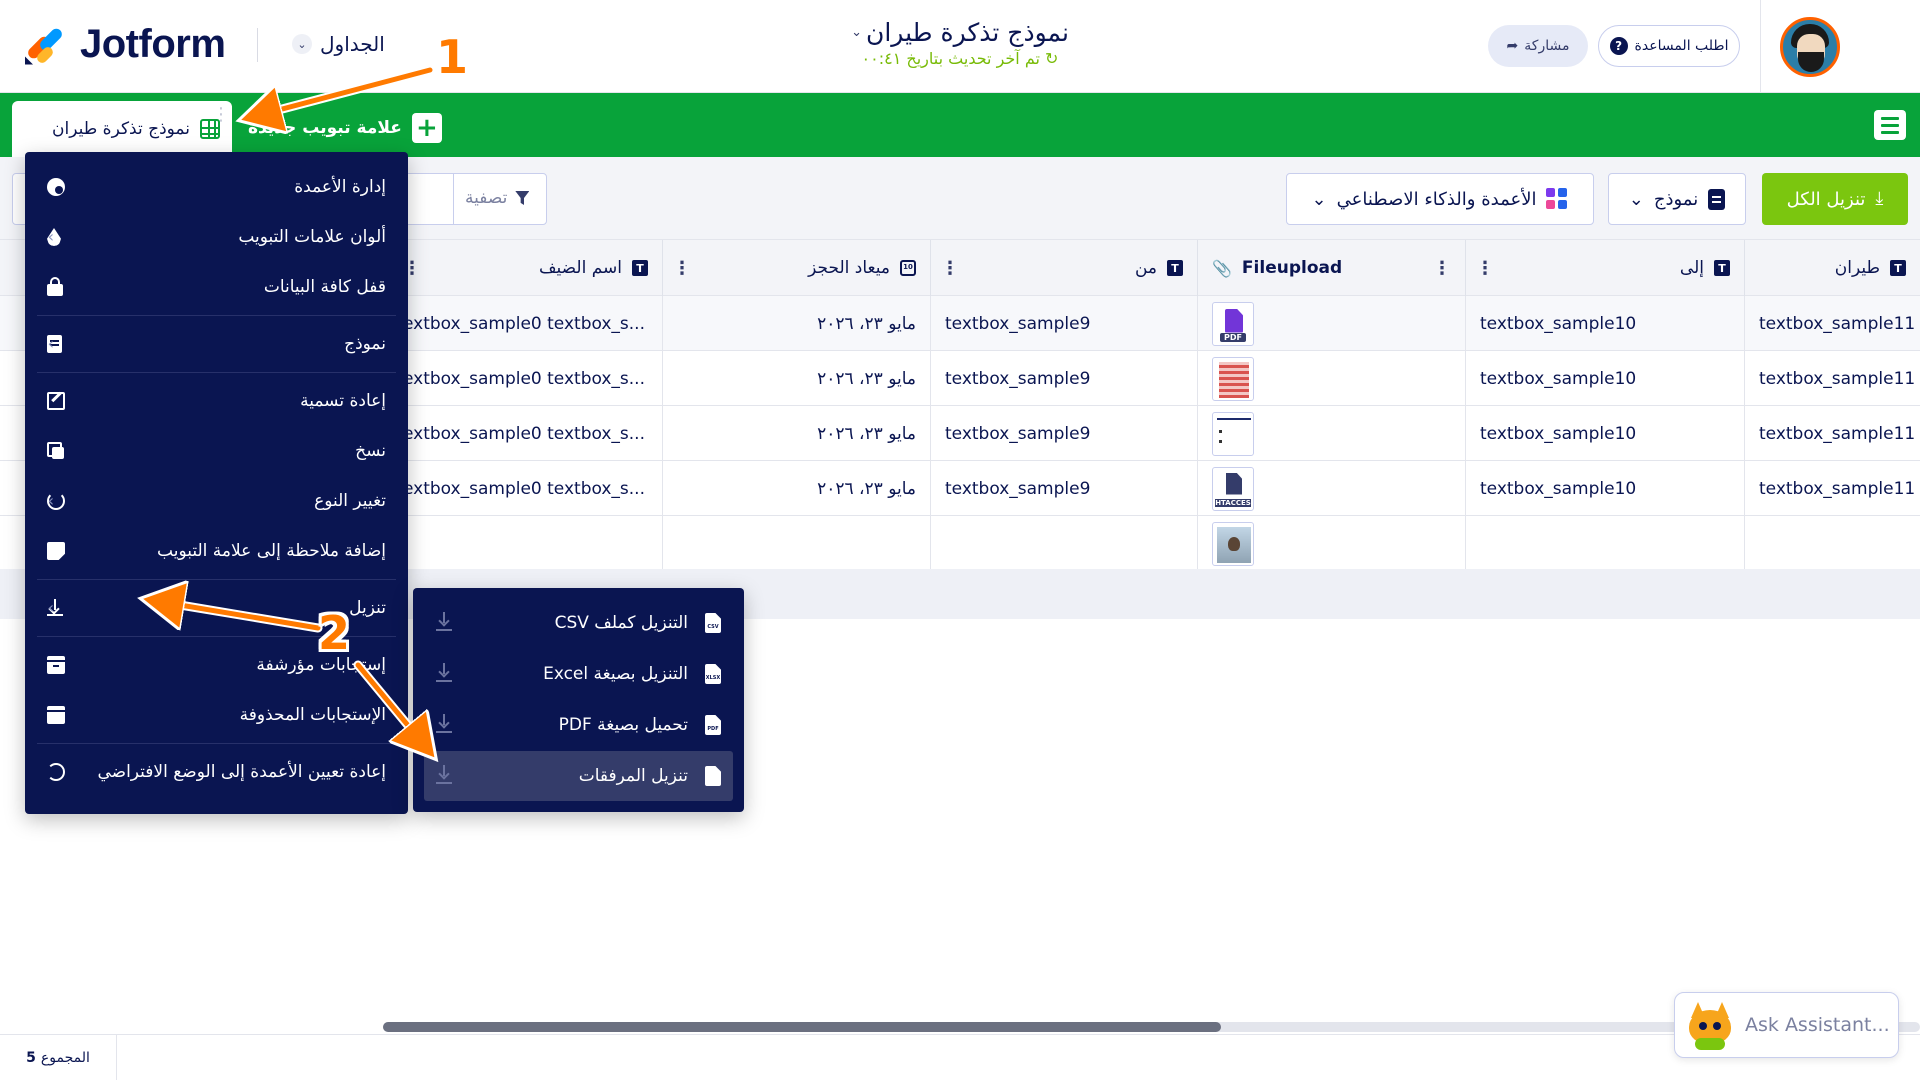 Image resolution: width=1920 pixels, height=1080 pixels. What do you see at coordinates (1677, 199) in the screenshot?
I see `form-button: نموذج ⌄` at bounding box center [1677, 199].